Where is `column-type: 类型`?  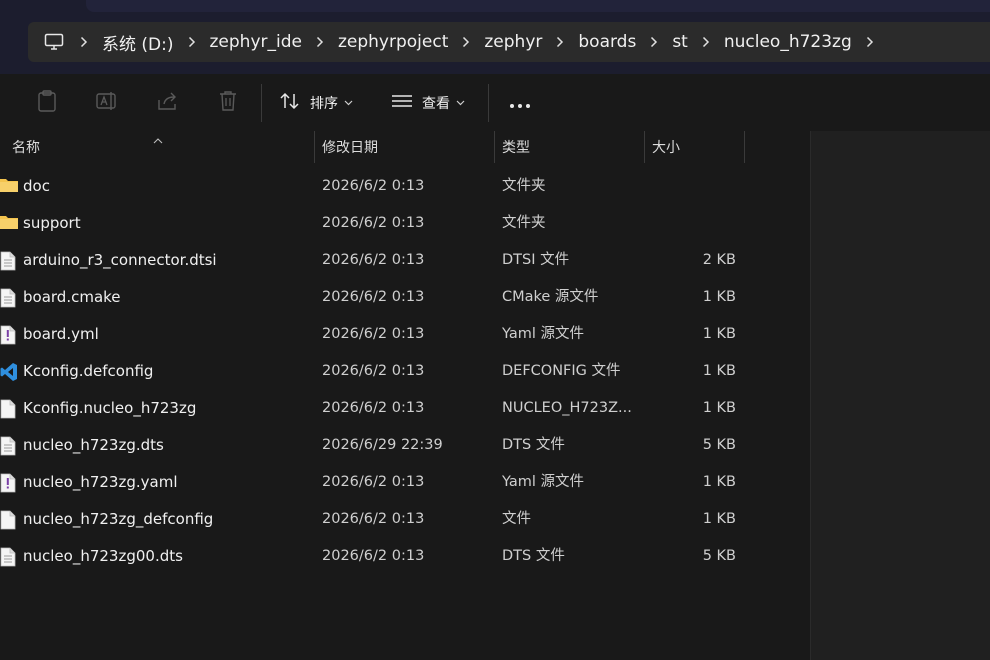
column-type: 类型 is located at coordinates (516, 147).